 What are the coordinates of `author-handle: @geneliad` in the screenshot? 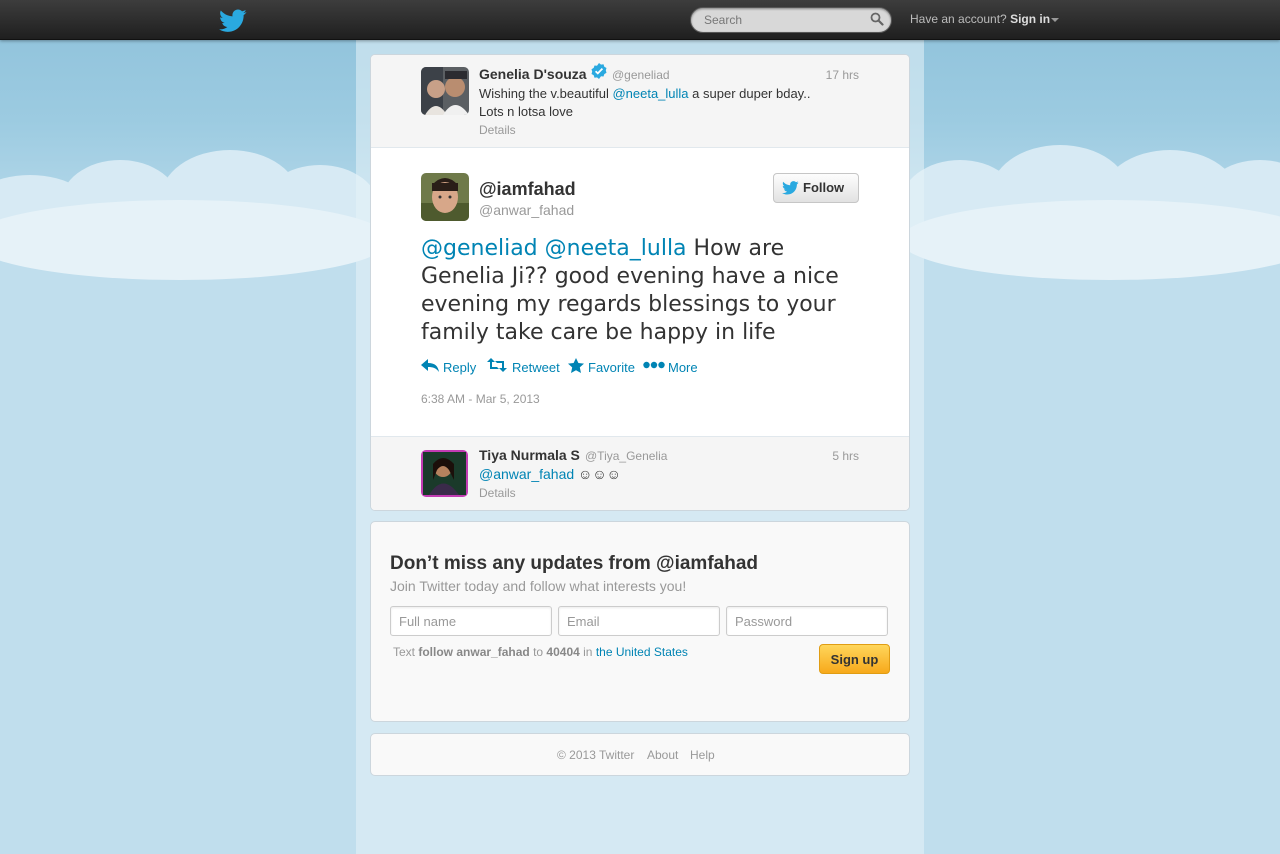 It's located at (641, 75).